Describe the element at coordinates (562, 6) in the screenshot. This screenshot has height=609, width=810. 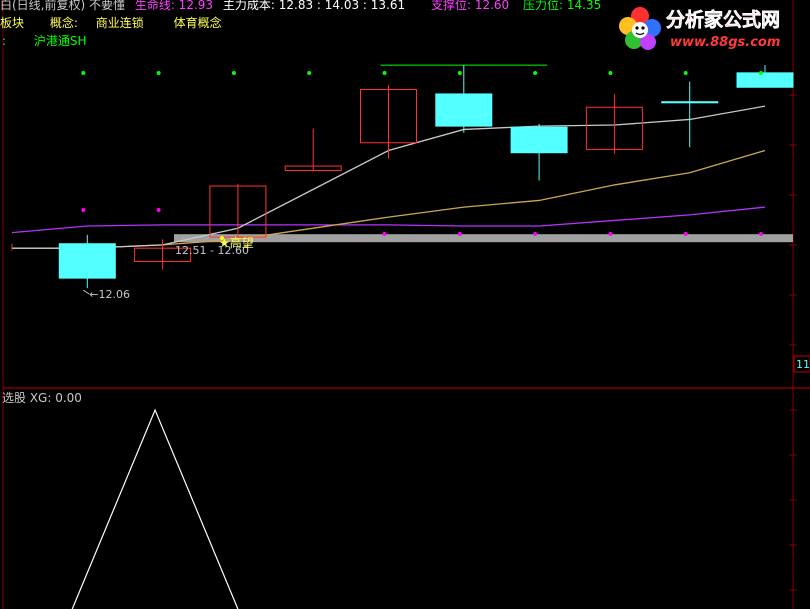
I see `pressure-label: 压力位: 14.35` at that location.